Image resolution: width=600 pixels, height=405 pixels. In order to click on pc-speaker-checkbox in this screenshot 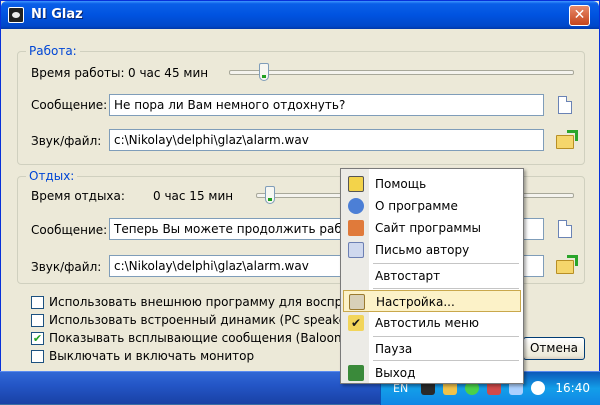, I will do `click(37, 320)`.